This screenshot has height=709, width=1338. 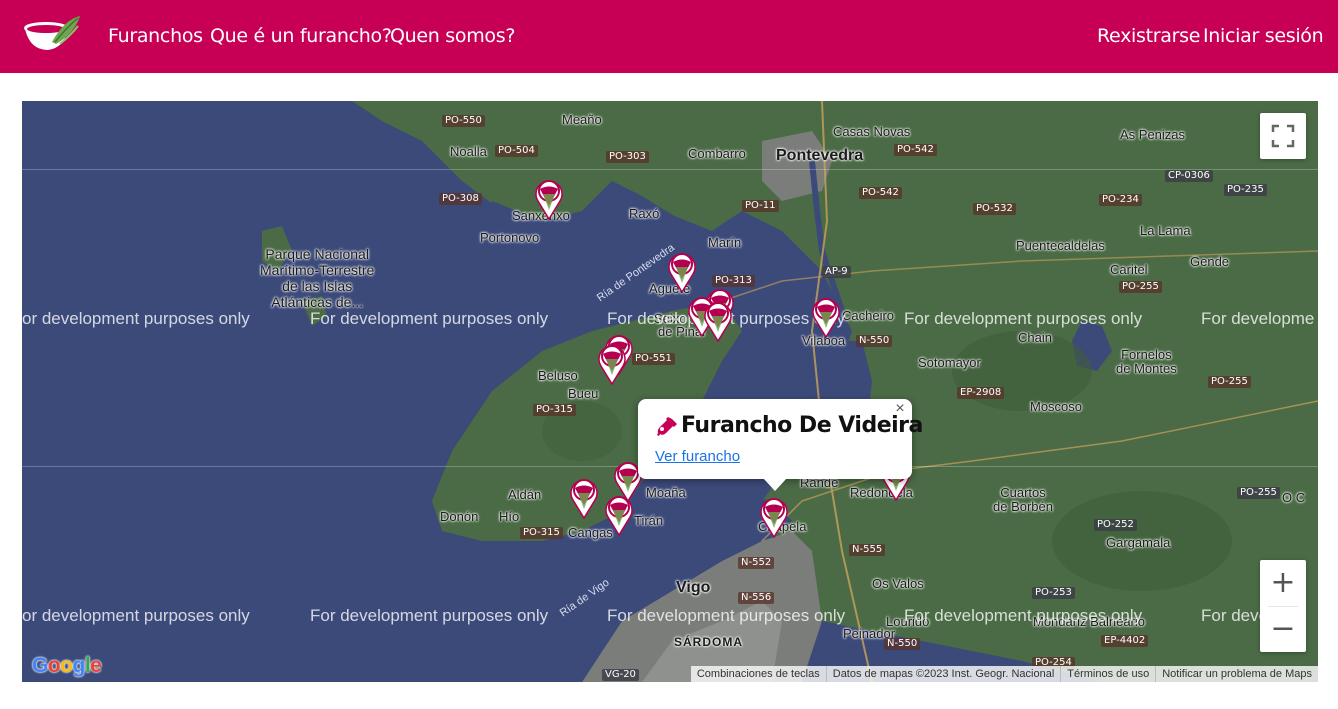 I want to click on info-window: Furancho De Videira Ver furancho ×, so click(x=780, y=439).